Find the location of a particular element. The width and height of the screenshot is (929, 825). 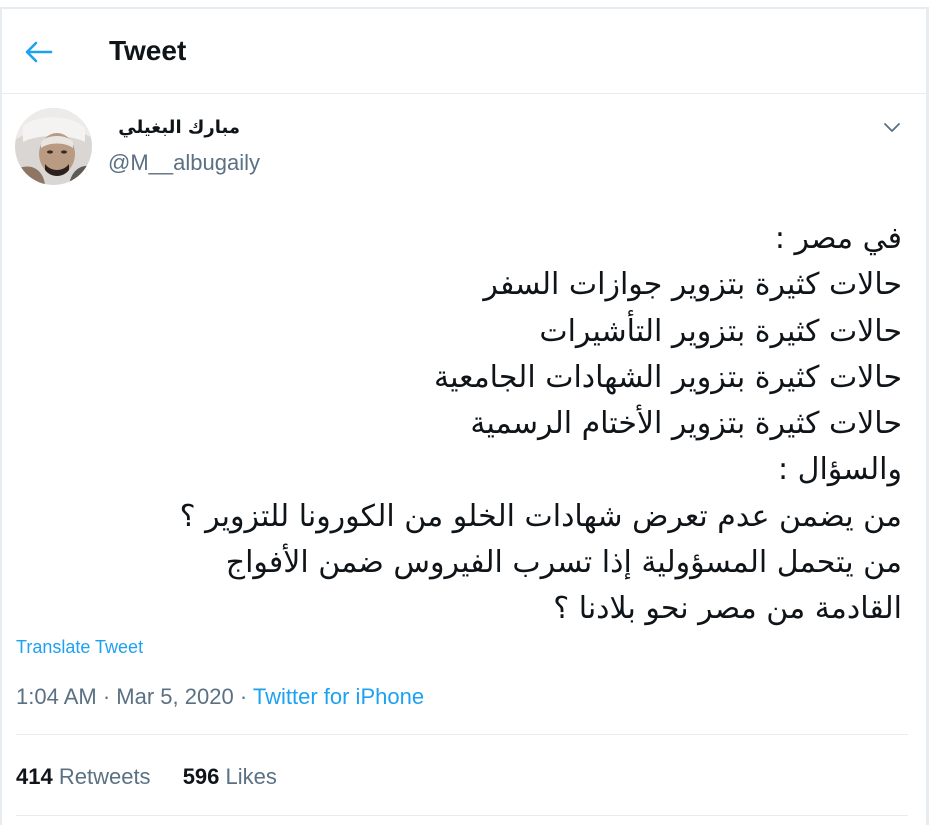

chevron-down-icon is located at coordinates (892, 127).